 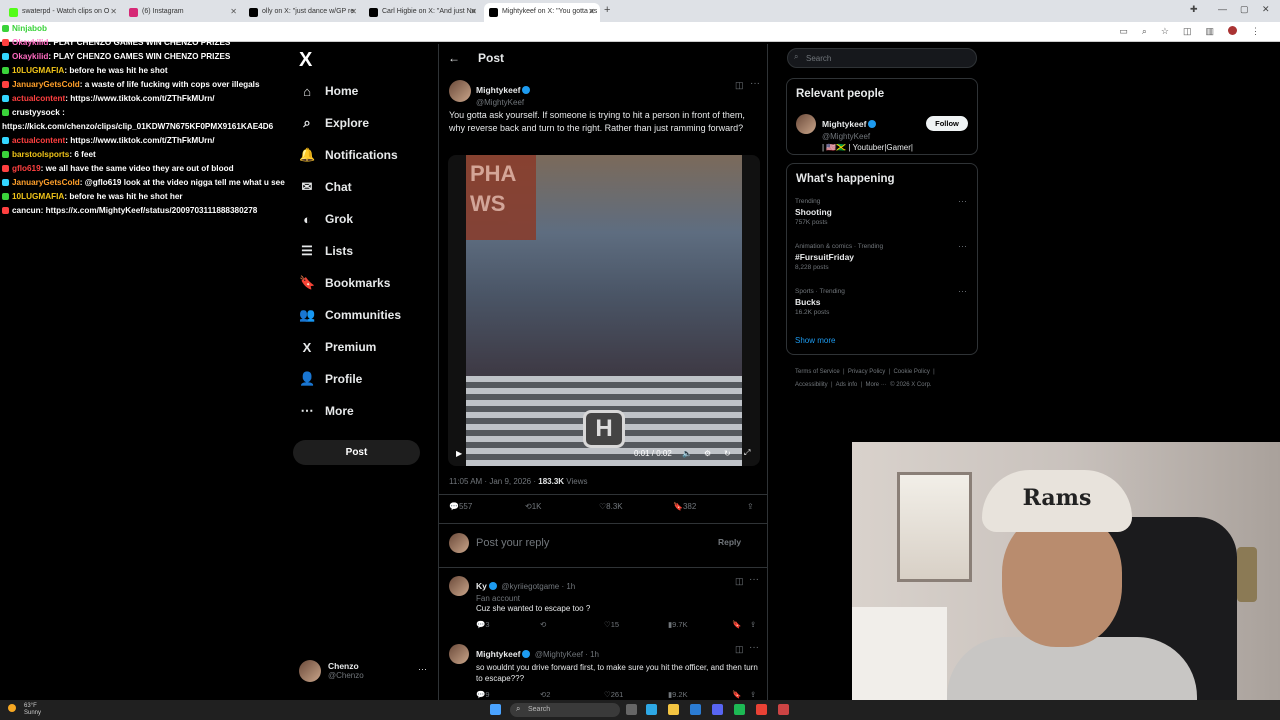 What do you see at coordinates (611, 506) in the screenshot?
I see `like-action: ♡ 8.3K` at bounding box center [611, 506].